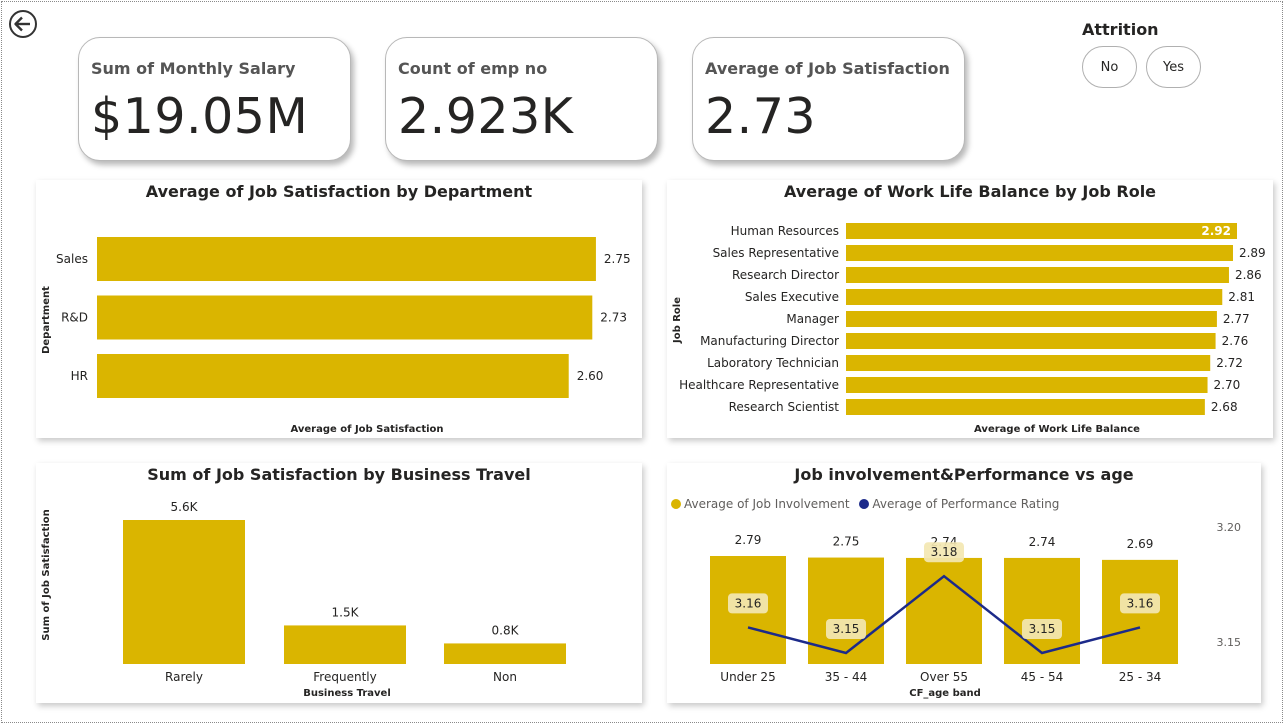 Image resolution: width=1286 pixels, height=726 pixels. I want to click on kpi-label: Sum of Monthly Salary, so click(193, 68).